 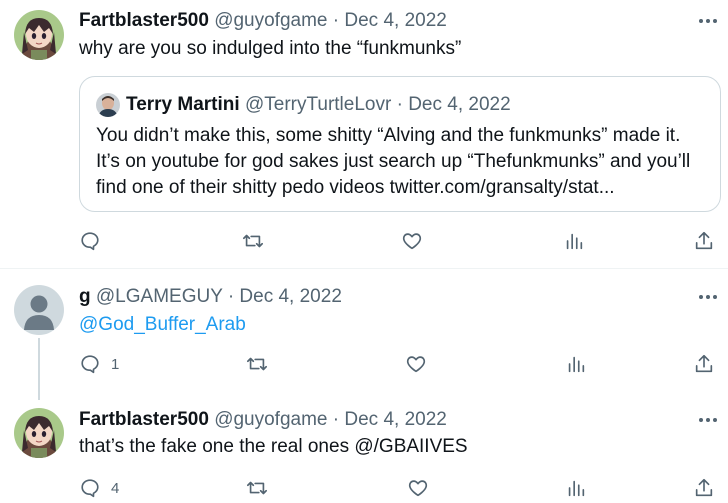 I want to click on quote-handle: @TerryTurtleLovr, so click(x=318, y=104).